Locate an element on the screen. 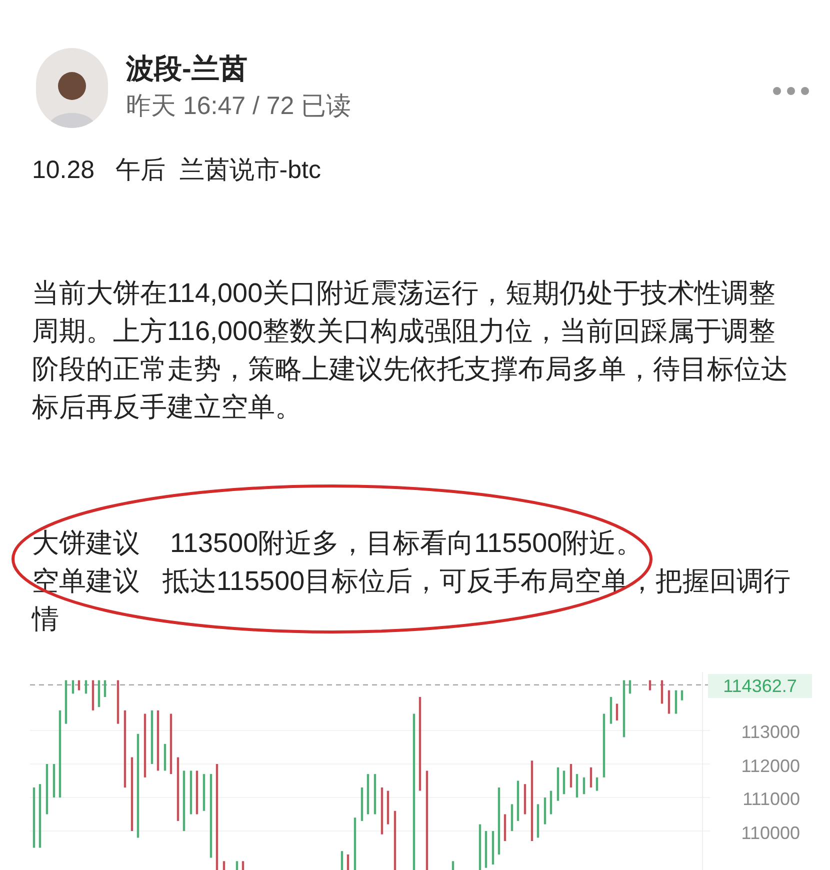 The image size is (830, 870). axis-label: 112000 is located at coordinates (770, 765).